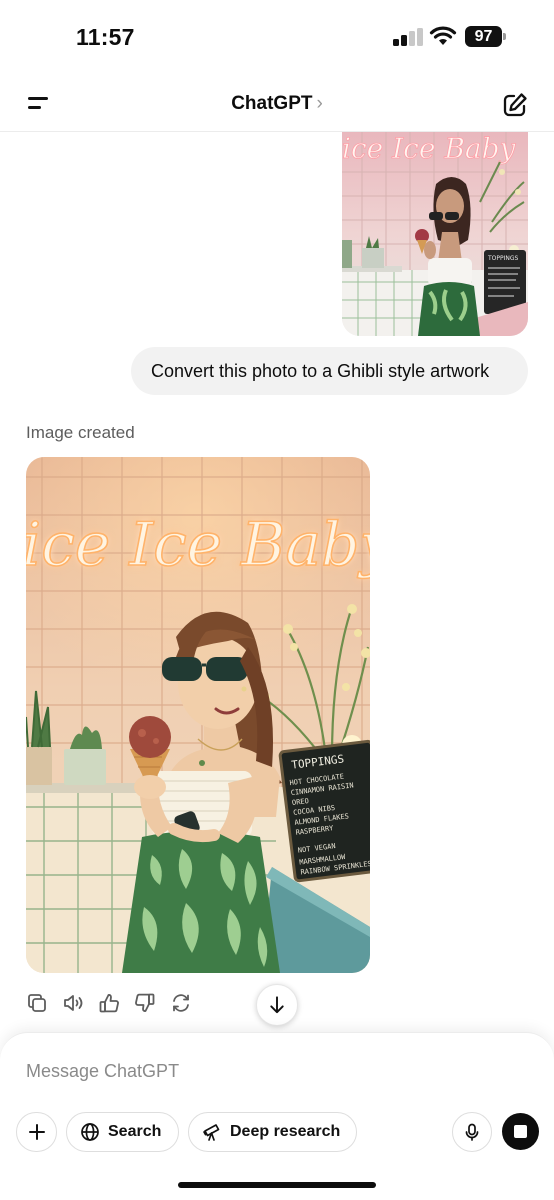  I want to click on thumbs-down-button, so click(145, 1003).